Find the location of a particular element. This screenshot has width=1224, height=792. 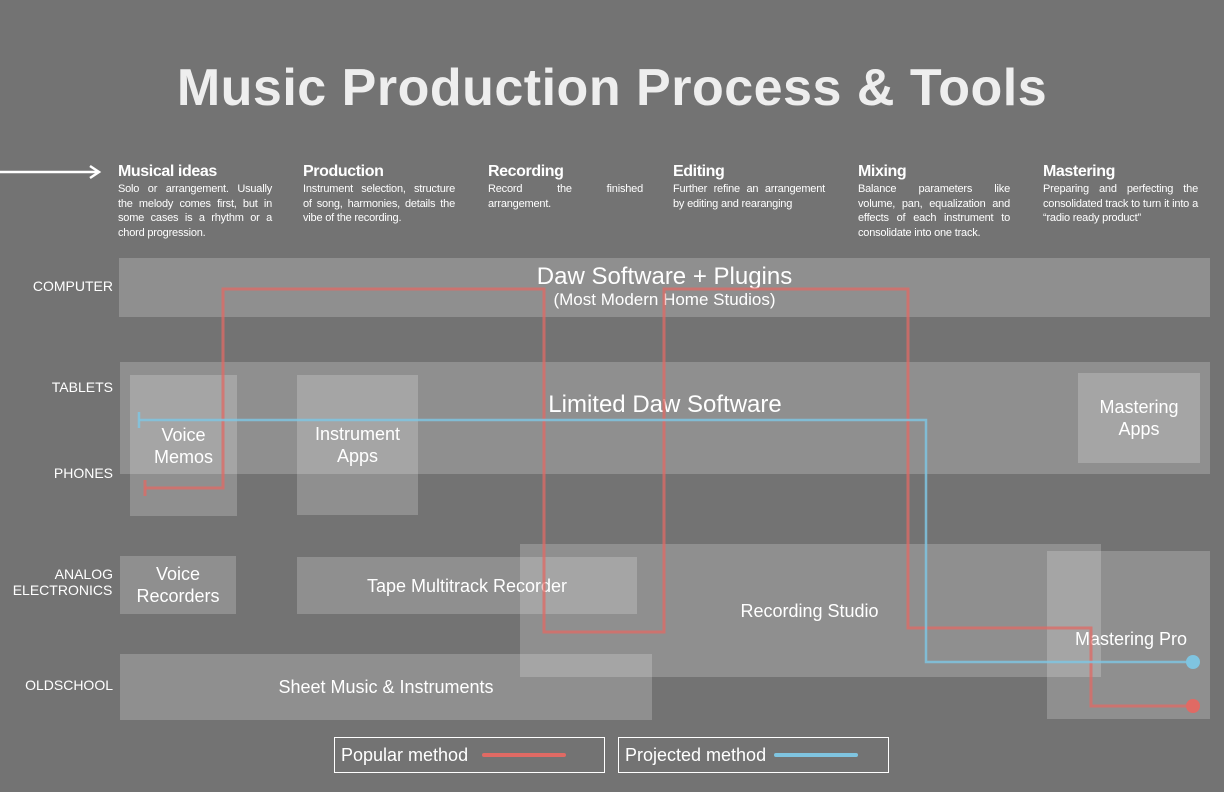

page-title: Music Production Process & Tools is located at coordinates (612, 88).